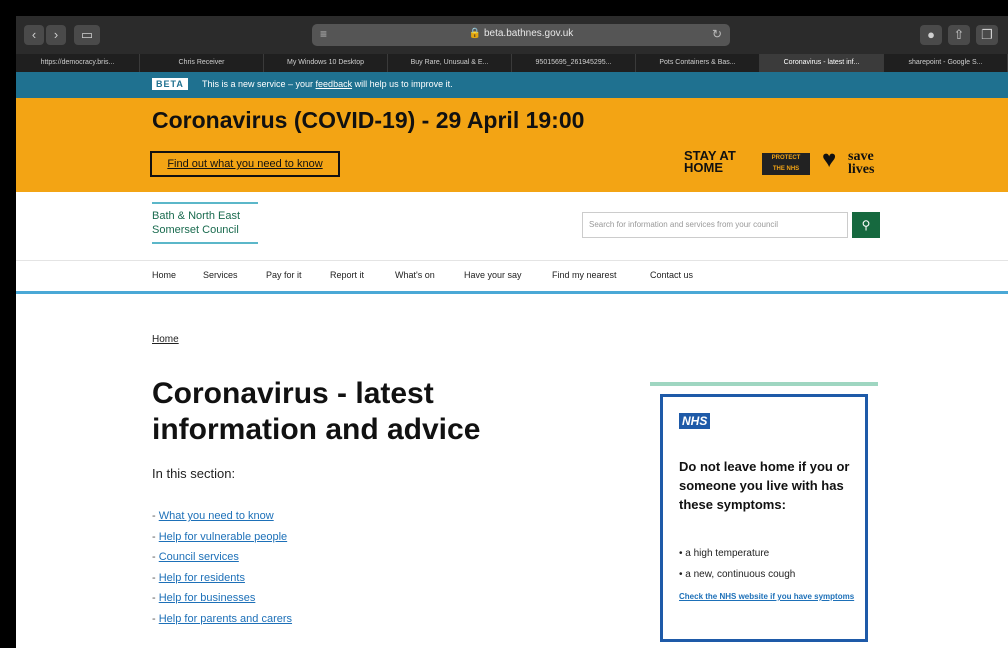 Image resolution: width=1008 pixels, height=648 pixels. What do you see at coordinates (223, 537) in the screenshot?
I see `link-vulnerable-people: Help for vulnerable people` at bounding box center [223, 537].